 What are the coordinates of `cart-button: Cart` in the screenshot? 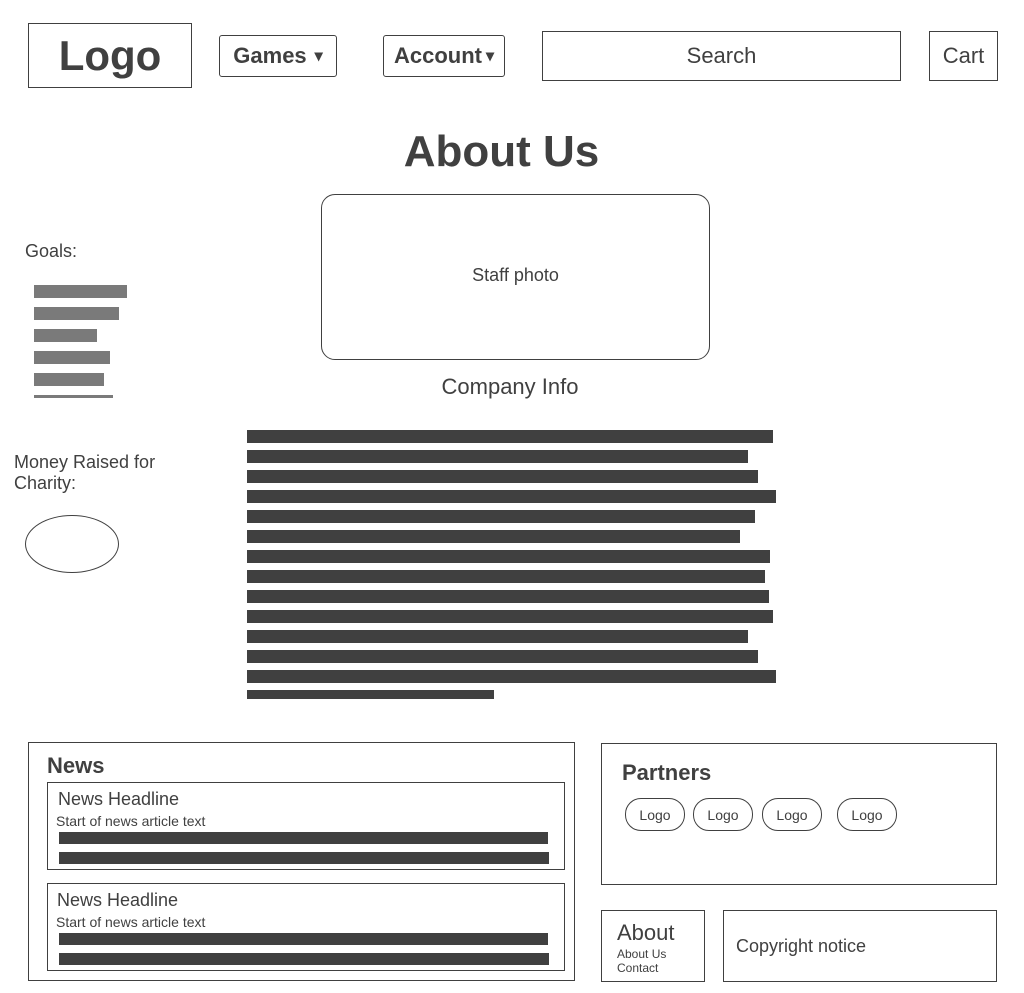 It's located at (963, 56).